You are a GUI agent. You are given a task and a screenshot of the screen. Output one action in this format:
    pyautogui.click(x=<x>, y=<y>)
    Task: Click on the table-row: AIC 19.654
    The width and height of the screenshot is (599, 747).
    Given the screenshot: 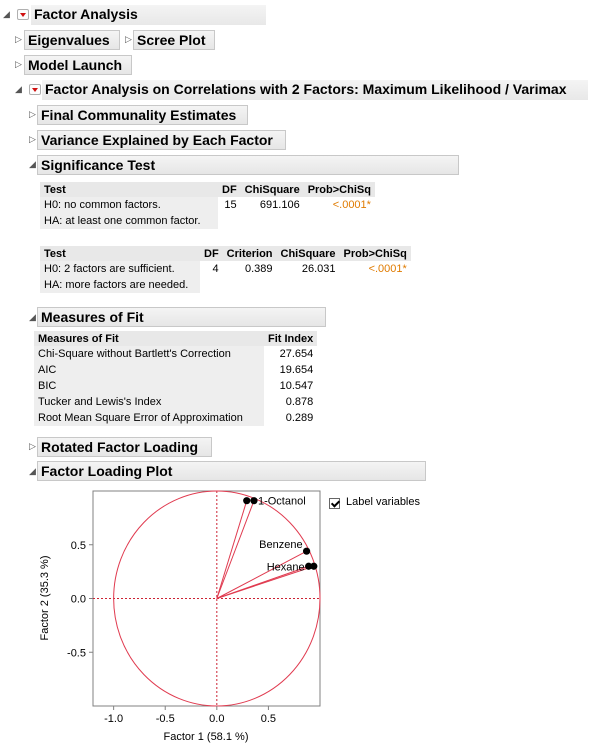 What is the action you would take?
    pyautogui.click(x=175, y=370)
    